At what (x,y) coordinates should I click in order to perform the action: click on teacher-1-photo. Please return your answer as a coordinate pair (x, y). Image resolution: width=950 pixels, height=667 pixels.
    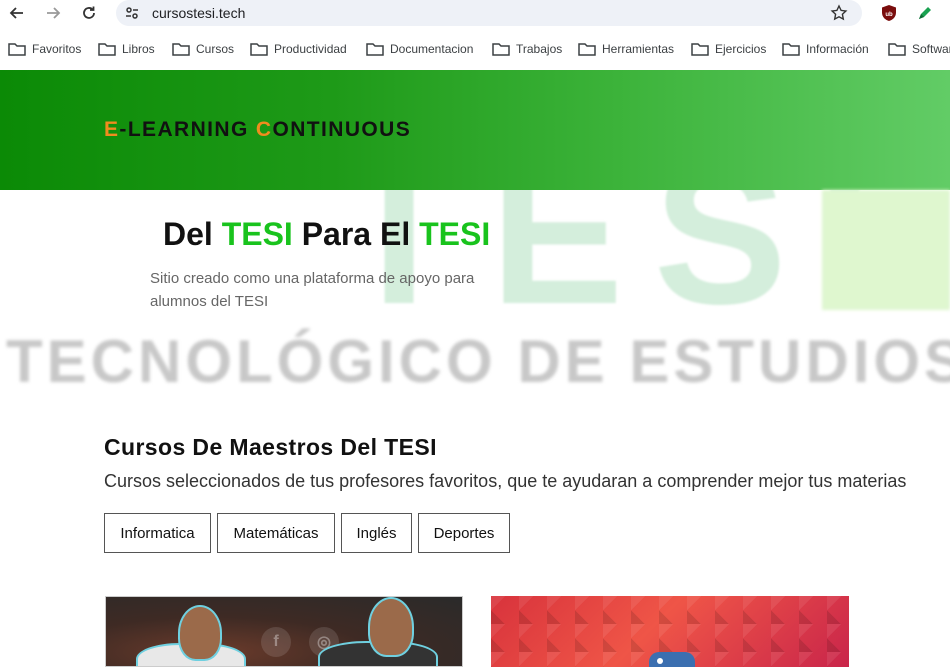
    Looking at the image, I should click on (200, 633).